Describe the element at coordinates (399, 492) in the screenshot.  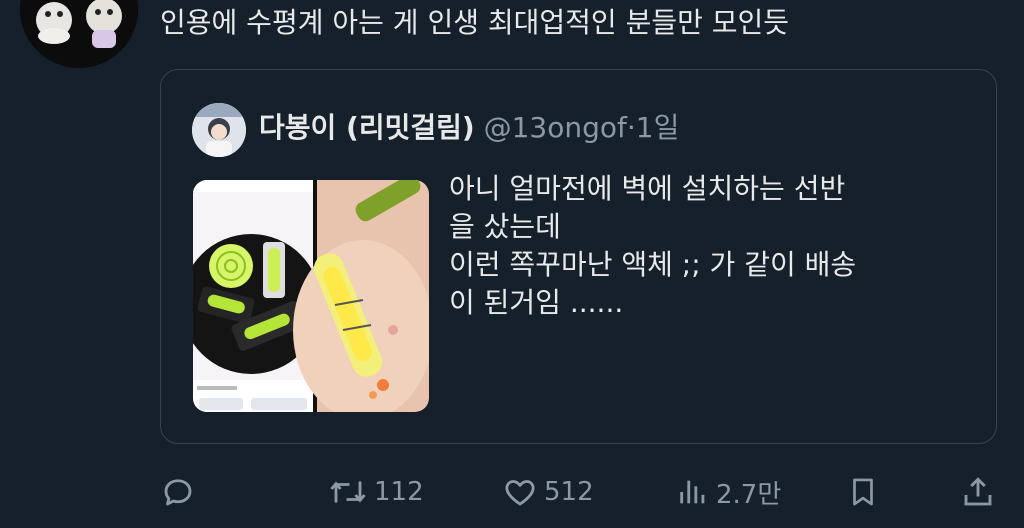
I see `retweet-count: 112` at that location.